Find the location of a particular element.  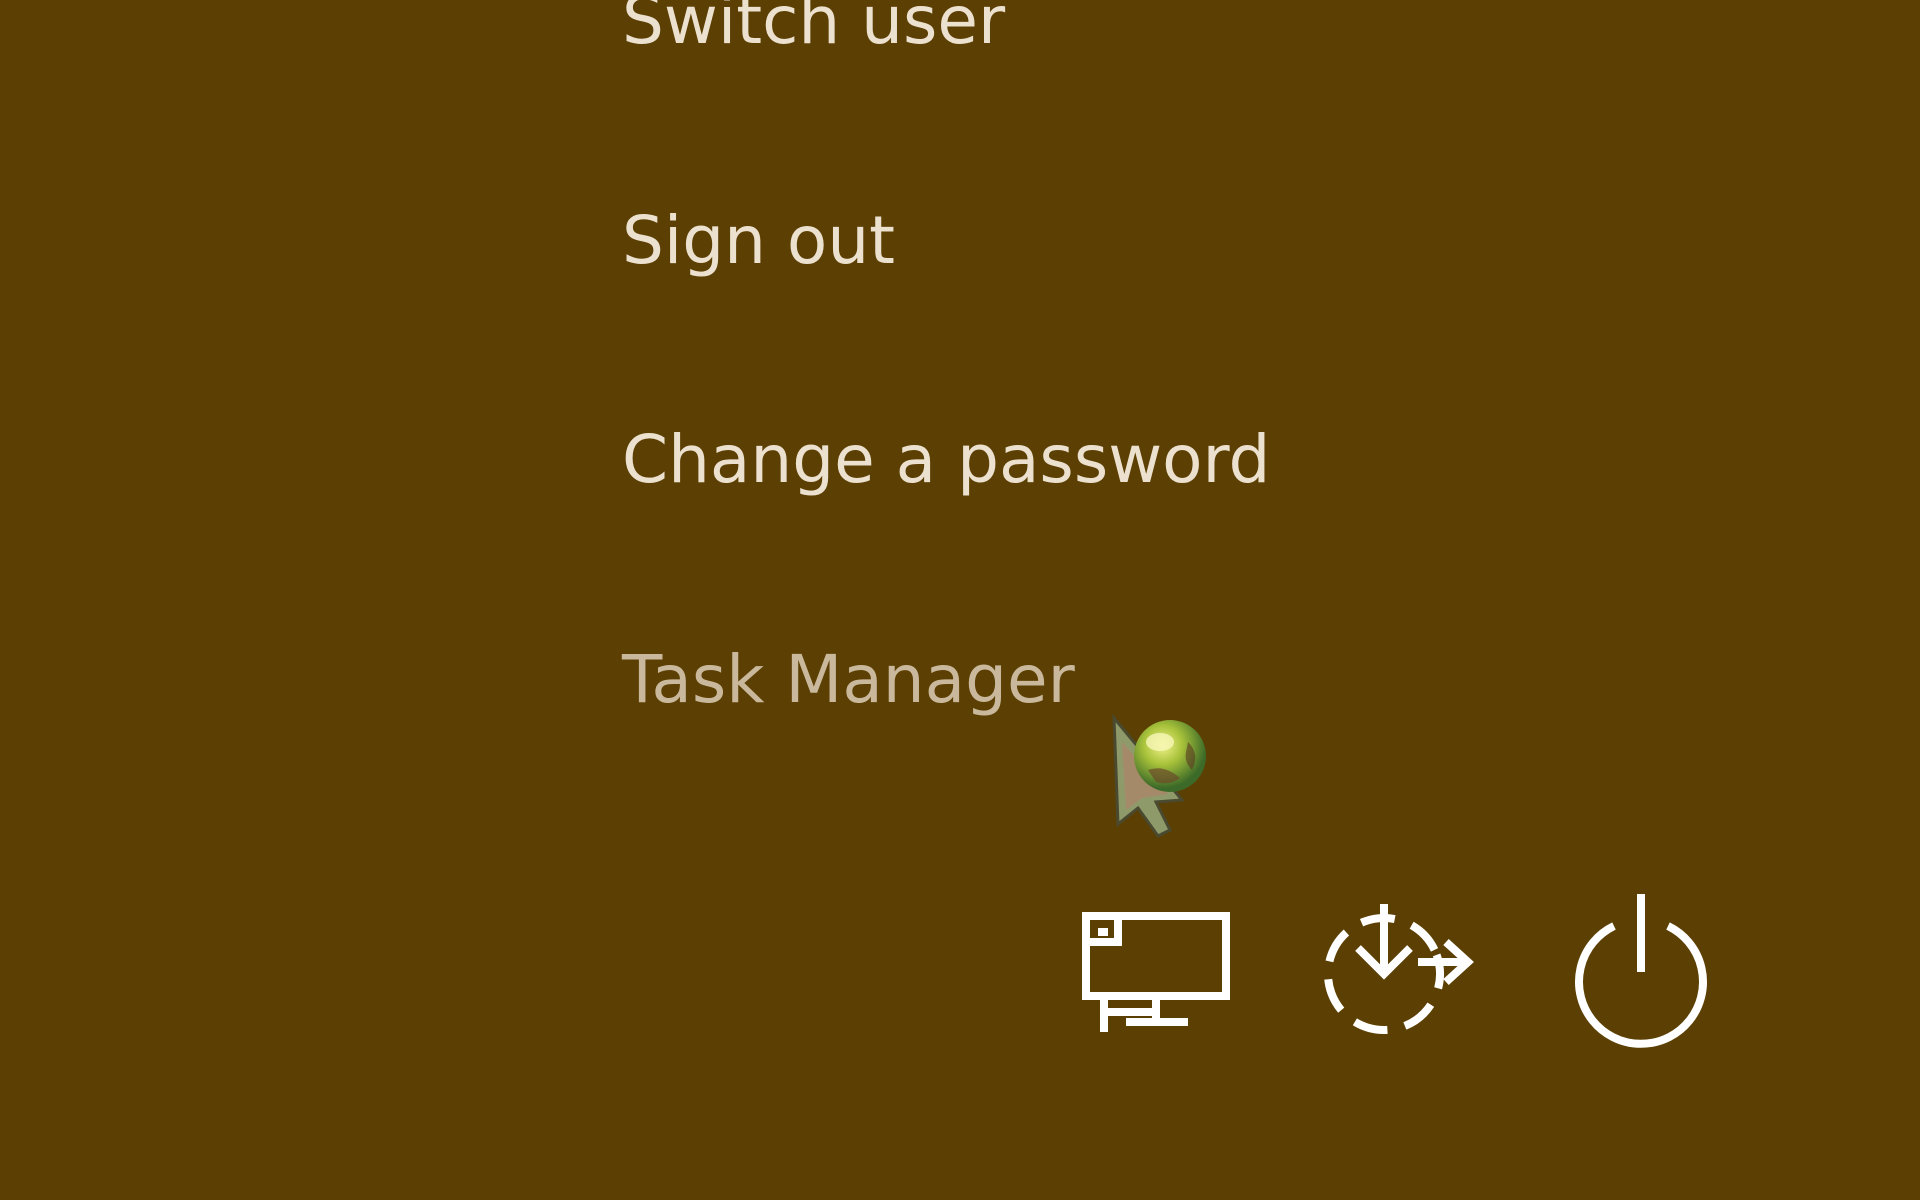

ease-of-access-button is located at coordinates (1398, 968).